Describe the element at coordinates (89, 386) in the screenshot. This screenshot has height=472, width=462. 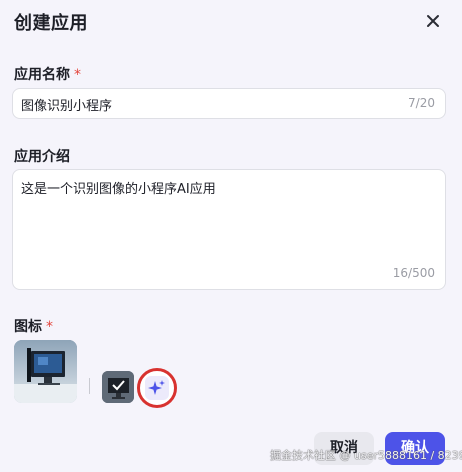
I see `icon-divider` at that location.